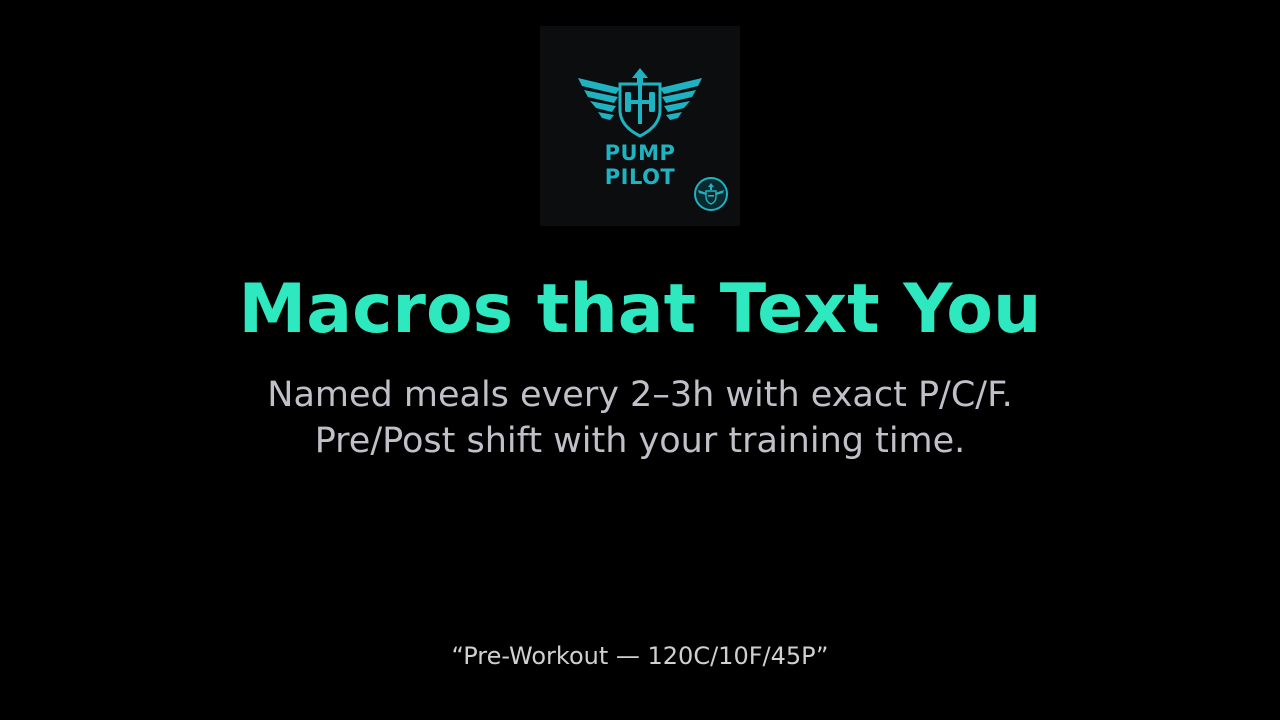  Describe the element at coordinates (640, 153) in the screenshot. I see `logo-word-pump: PUMP` at that location.